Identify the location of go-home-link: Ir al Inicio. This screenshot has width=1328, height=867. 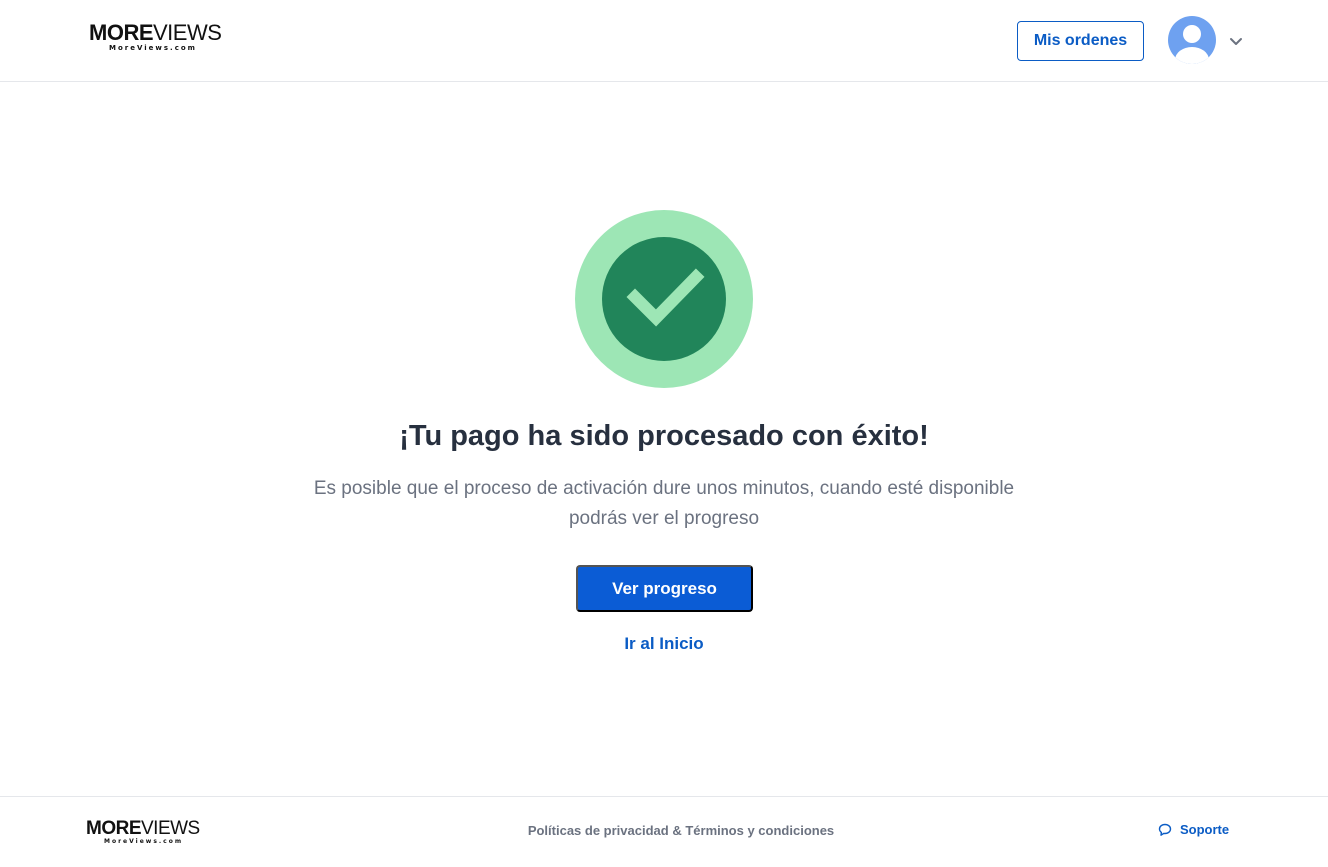
(663, 643).